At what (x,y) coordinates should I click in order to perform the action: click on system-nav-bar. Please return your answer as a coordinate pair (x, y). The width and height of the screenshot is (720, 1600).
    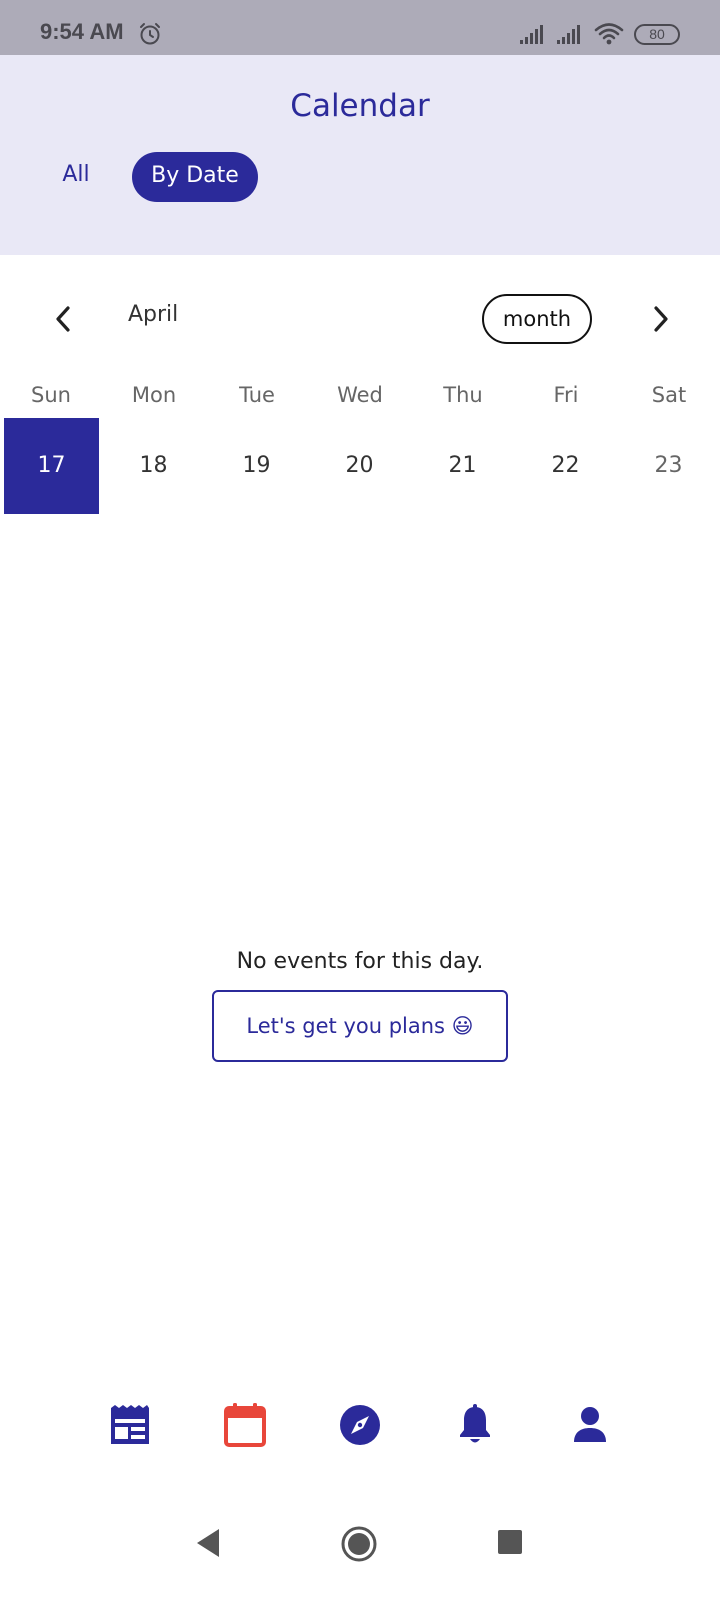
    Looking at the image, I should click on (360, 1552).